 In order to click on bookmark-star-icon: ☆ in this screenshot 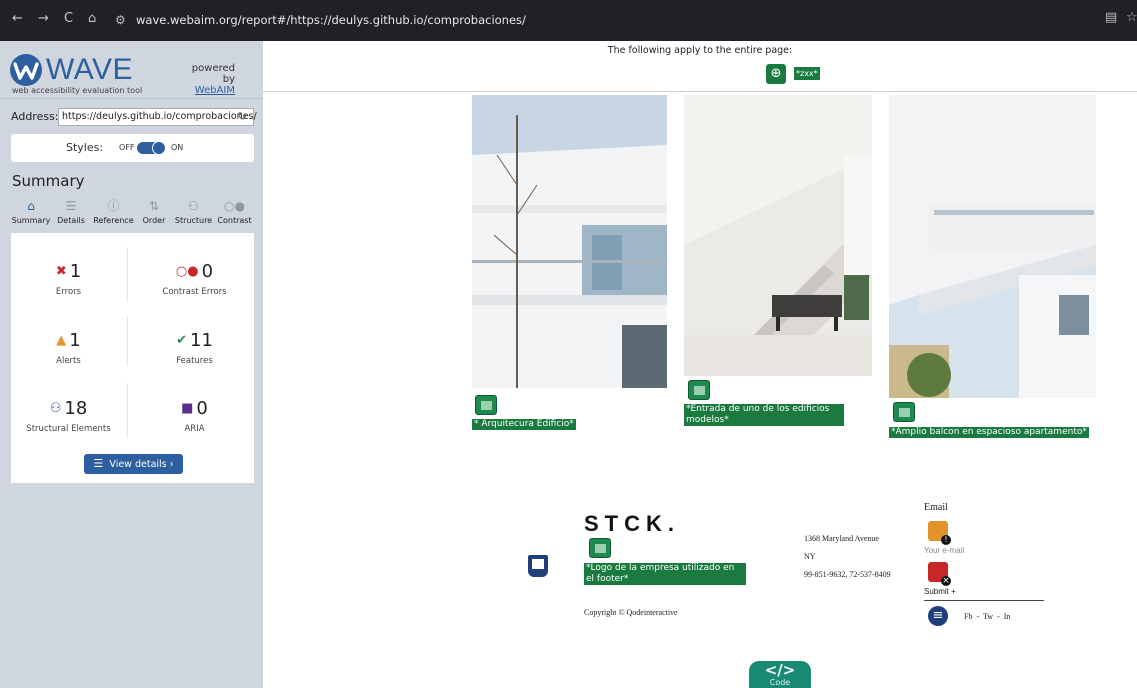, I will do `click(1131, 17)`.